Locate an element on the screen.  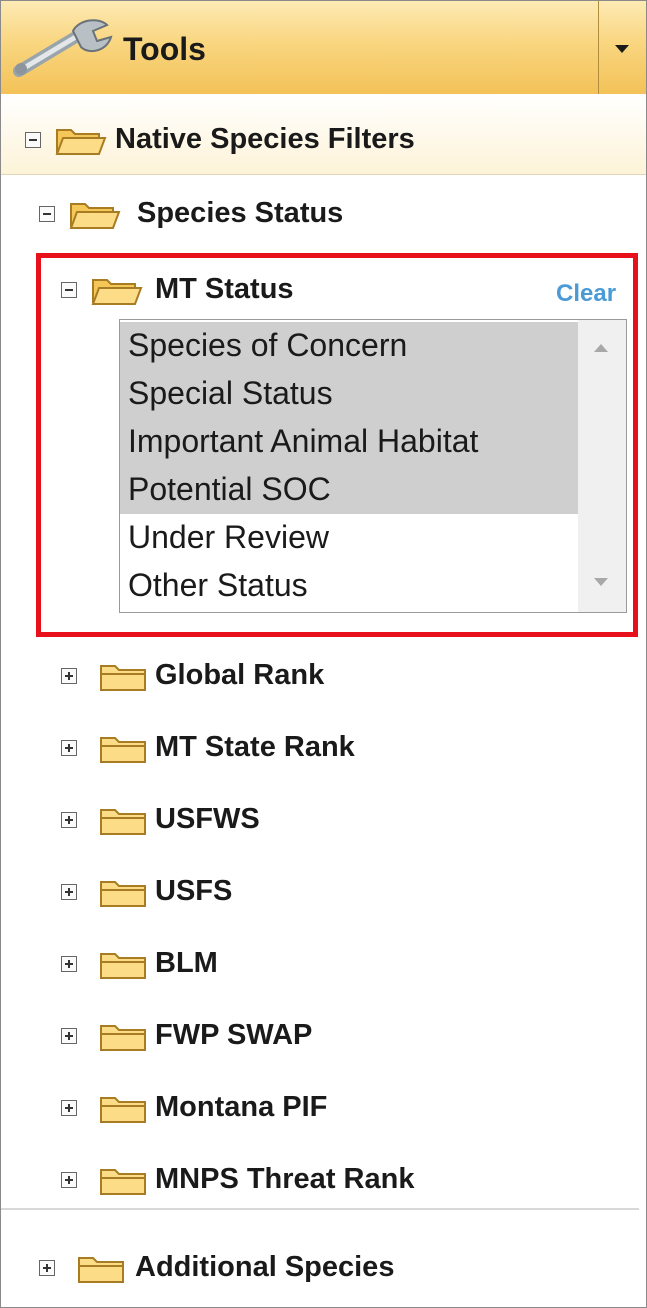
list-option: Important Animal Habitat is located at coordinates (349, 442).